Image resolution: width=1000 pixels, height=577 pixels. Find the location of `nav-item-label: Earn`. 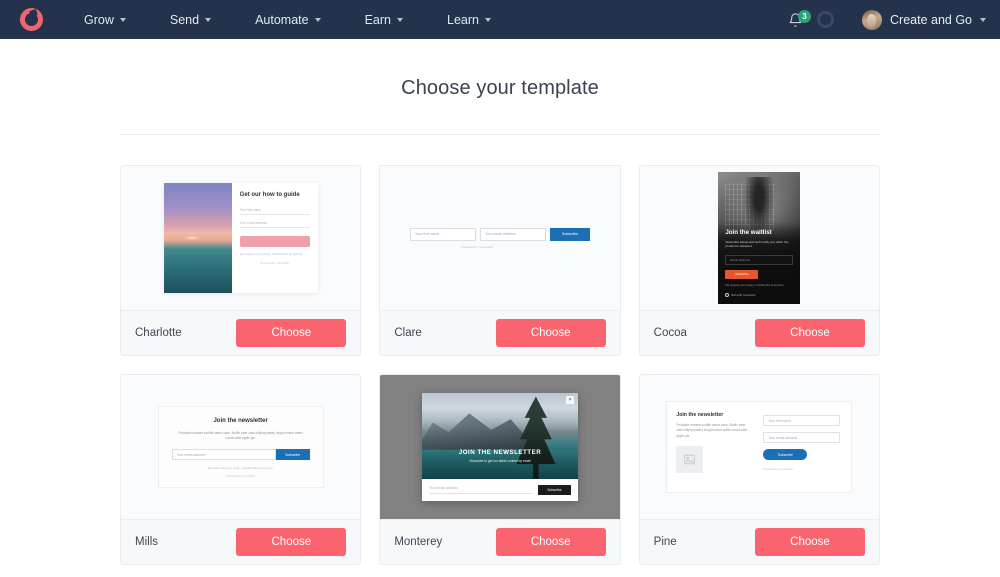

nav-item-label: Earn is located at coordinates (377, 19).